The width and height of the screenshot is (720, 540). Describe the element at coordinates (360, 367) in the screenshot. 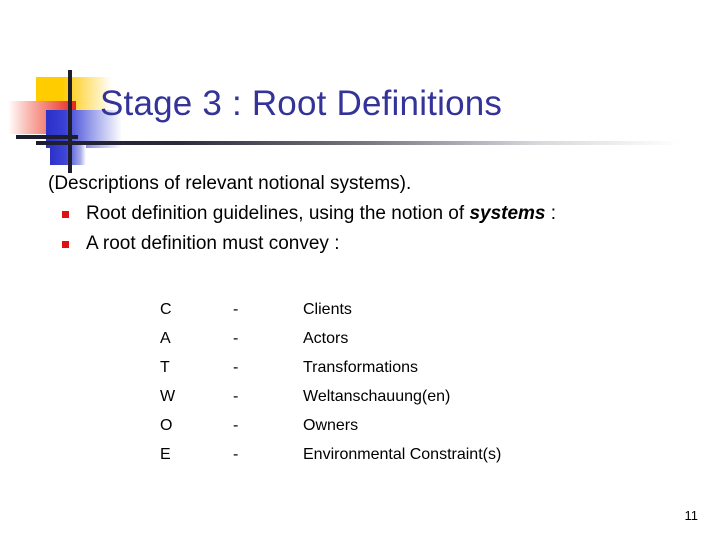

I see `catwoe-description: Transformations` at that location.